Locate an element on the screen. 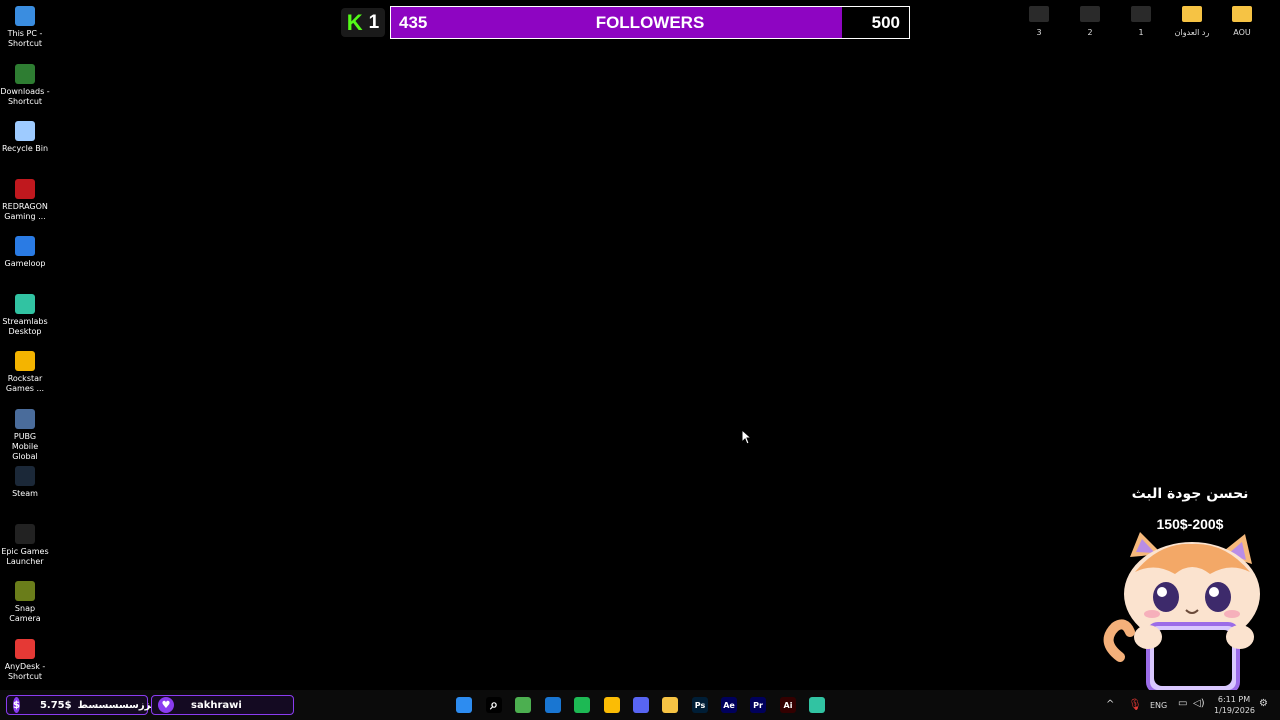 Image resolution: width=1280 pixels, height=720 pixels. redragon-icon is located at coordinates (25, 188).